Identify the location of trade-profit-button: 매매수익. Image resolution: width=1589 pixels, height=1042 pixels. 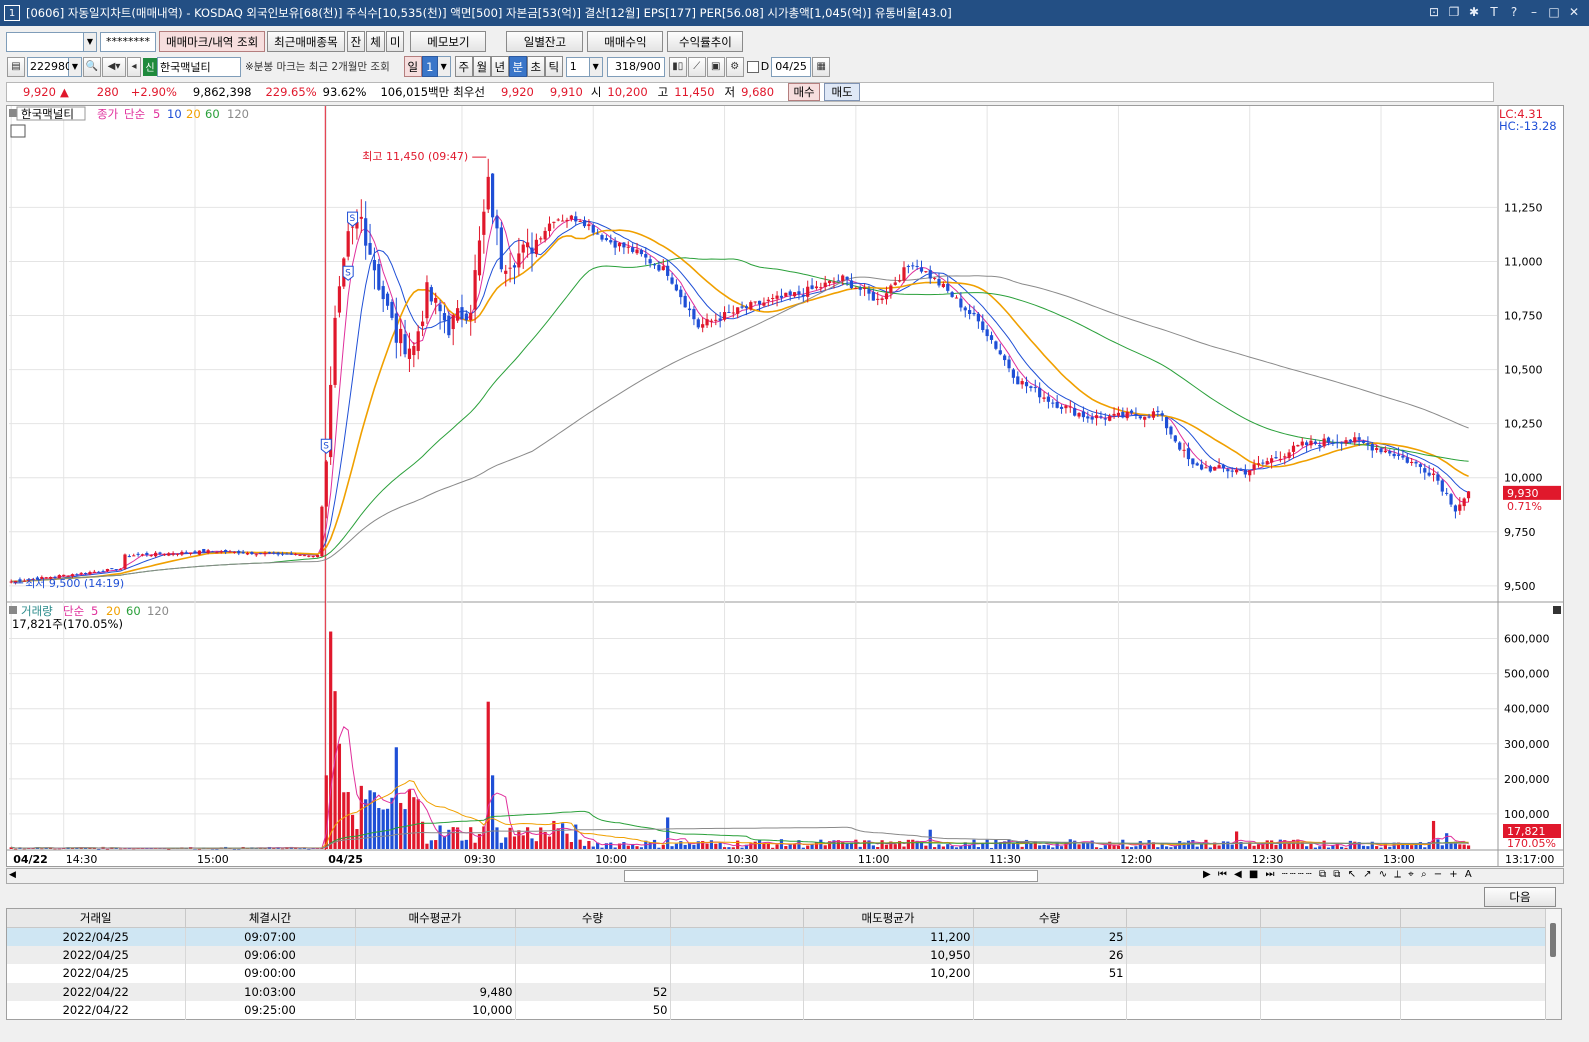
(625, 41).